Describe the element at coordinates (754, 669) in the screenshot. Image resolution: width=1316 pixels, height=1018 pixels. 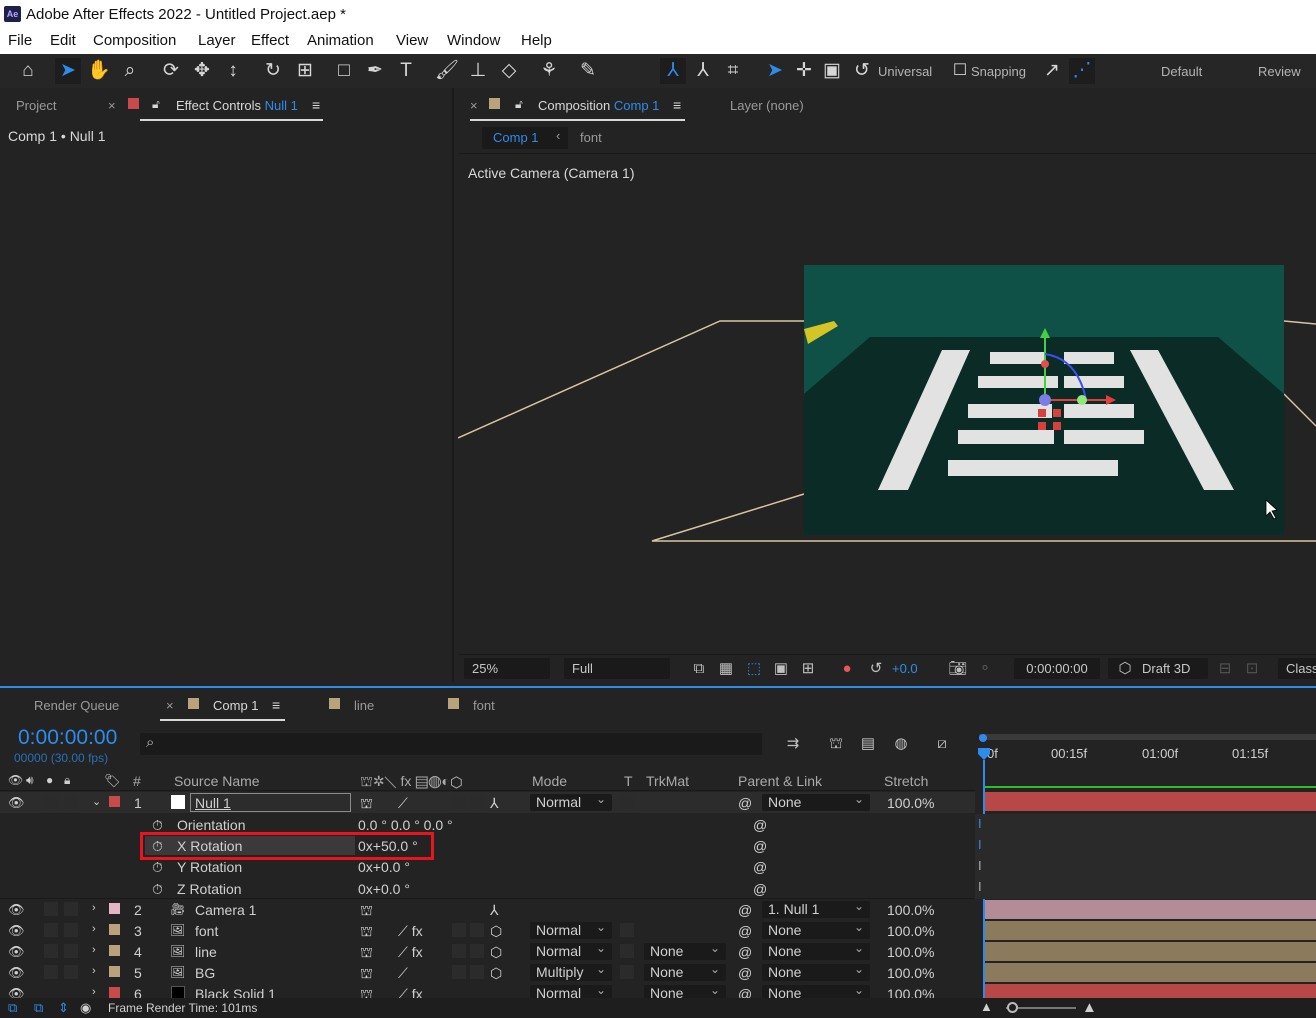
I see `mask-visibility-icon: ⬚` at that location.